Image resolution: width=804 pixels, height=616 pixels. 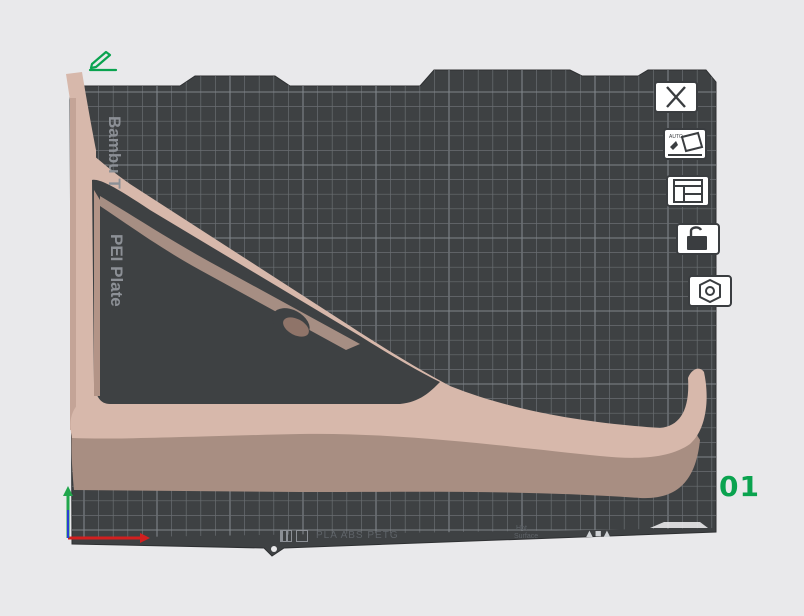 What do you see at coordinates (598, 534) in the screenshot?
I see `trash-icon: ▲■▲` at bounding box center [598, 534].